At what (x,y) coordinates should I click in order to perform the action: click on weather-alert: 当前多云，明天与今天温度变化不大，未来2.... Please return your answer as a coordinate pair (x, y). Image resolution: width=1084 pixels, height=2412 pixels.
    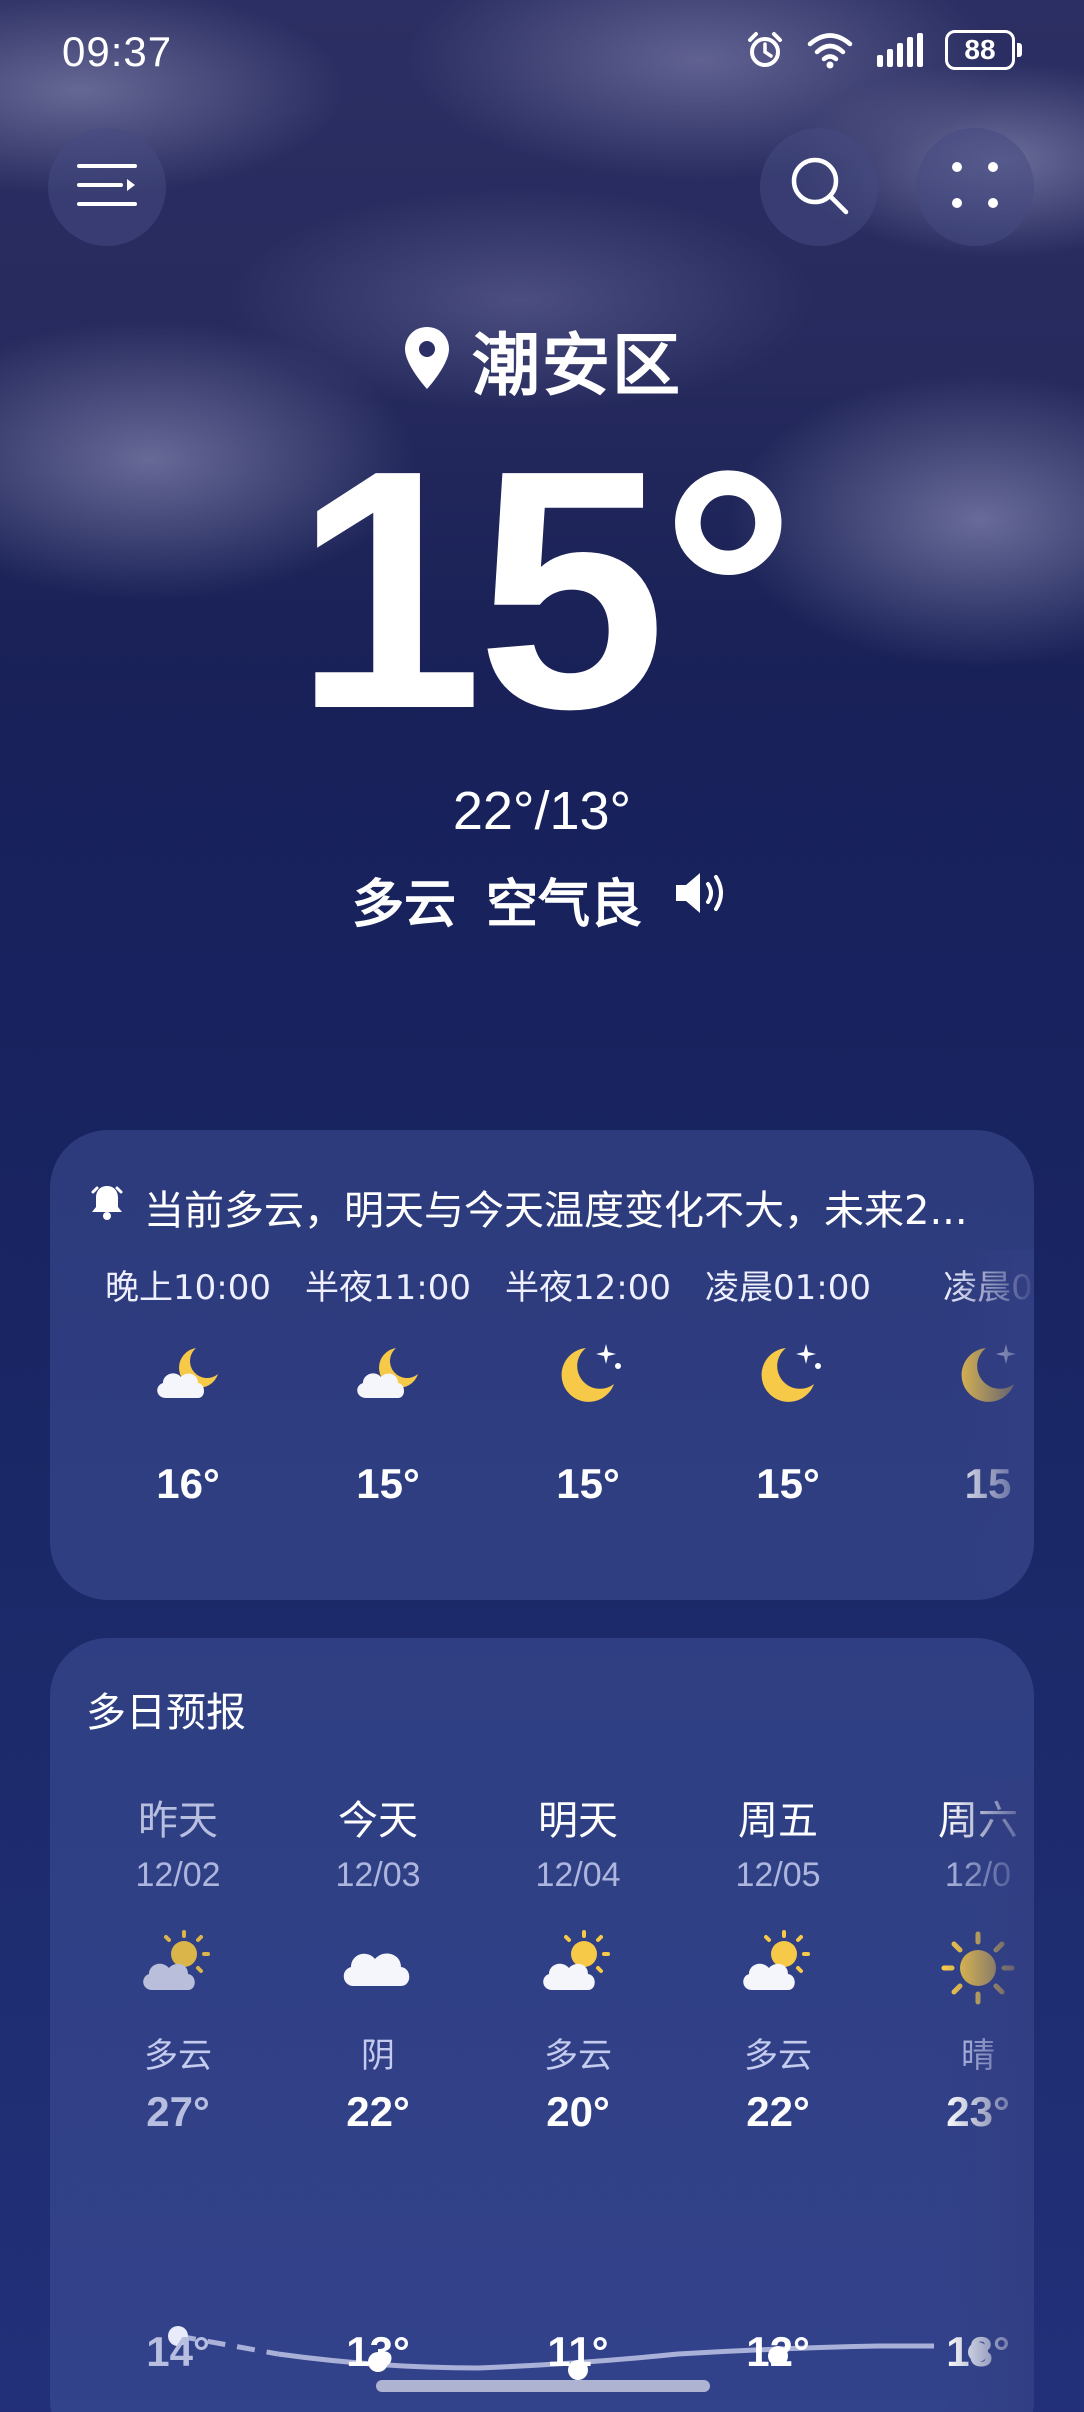
    Looking at the image, I should click on (548, 1207).